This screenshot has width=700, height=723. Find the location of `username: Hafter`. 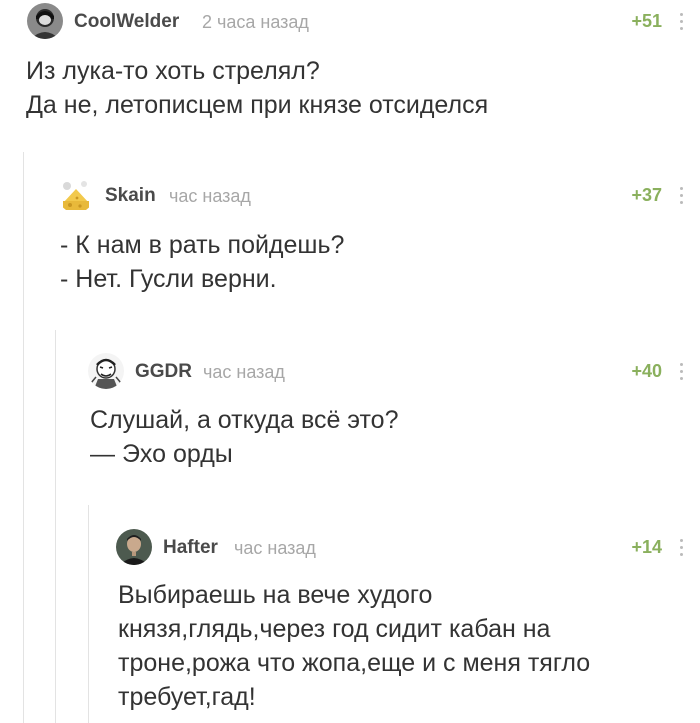

username: Hafter is located at coordinates (190, 548).